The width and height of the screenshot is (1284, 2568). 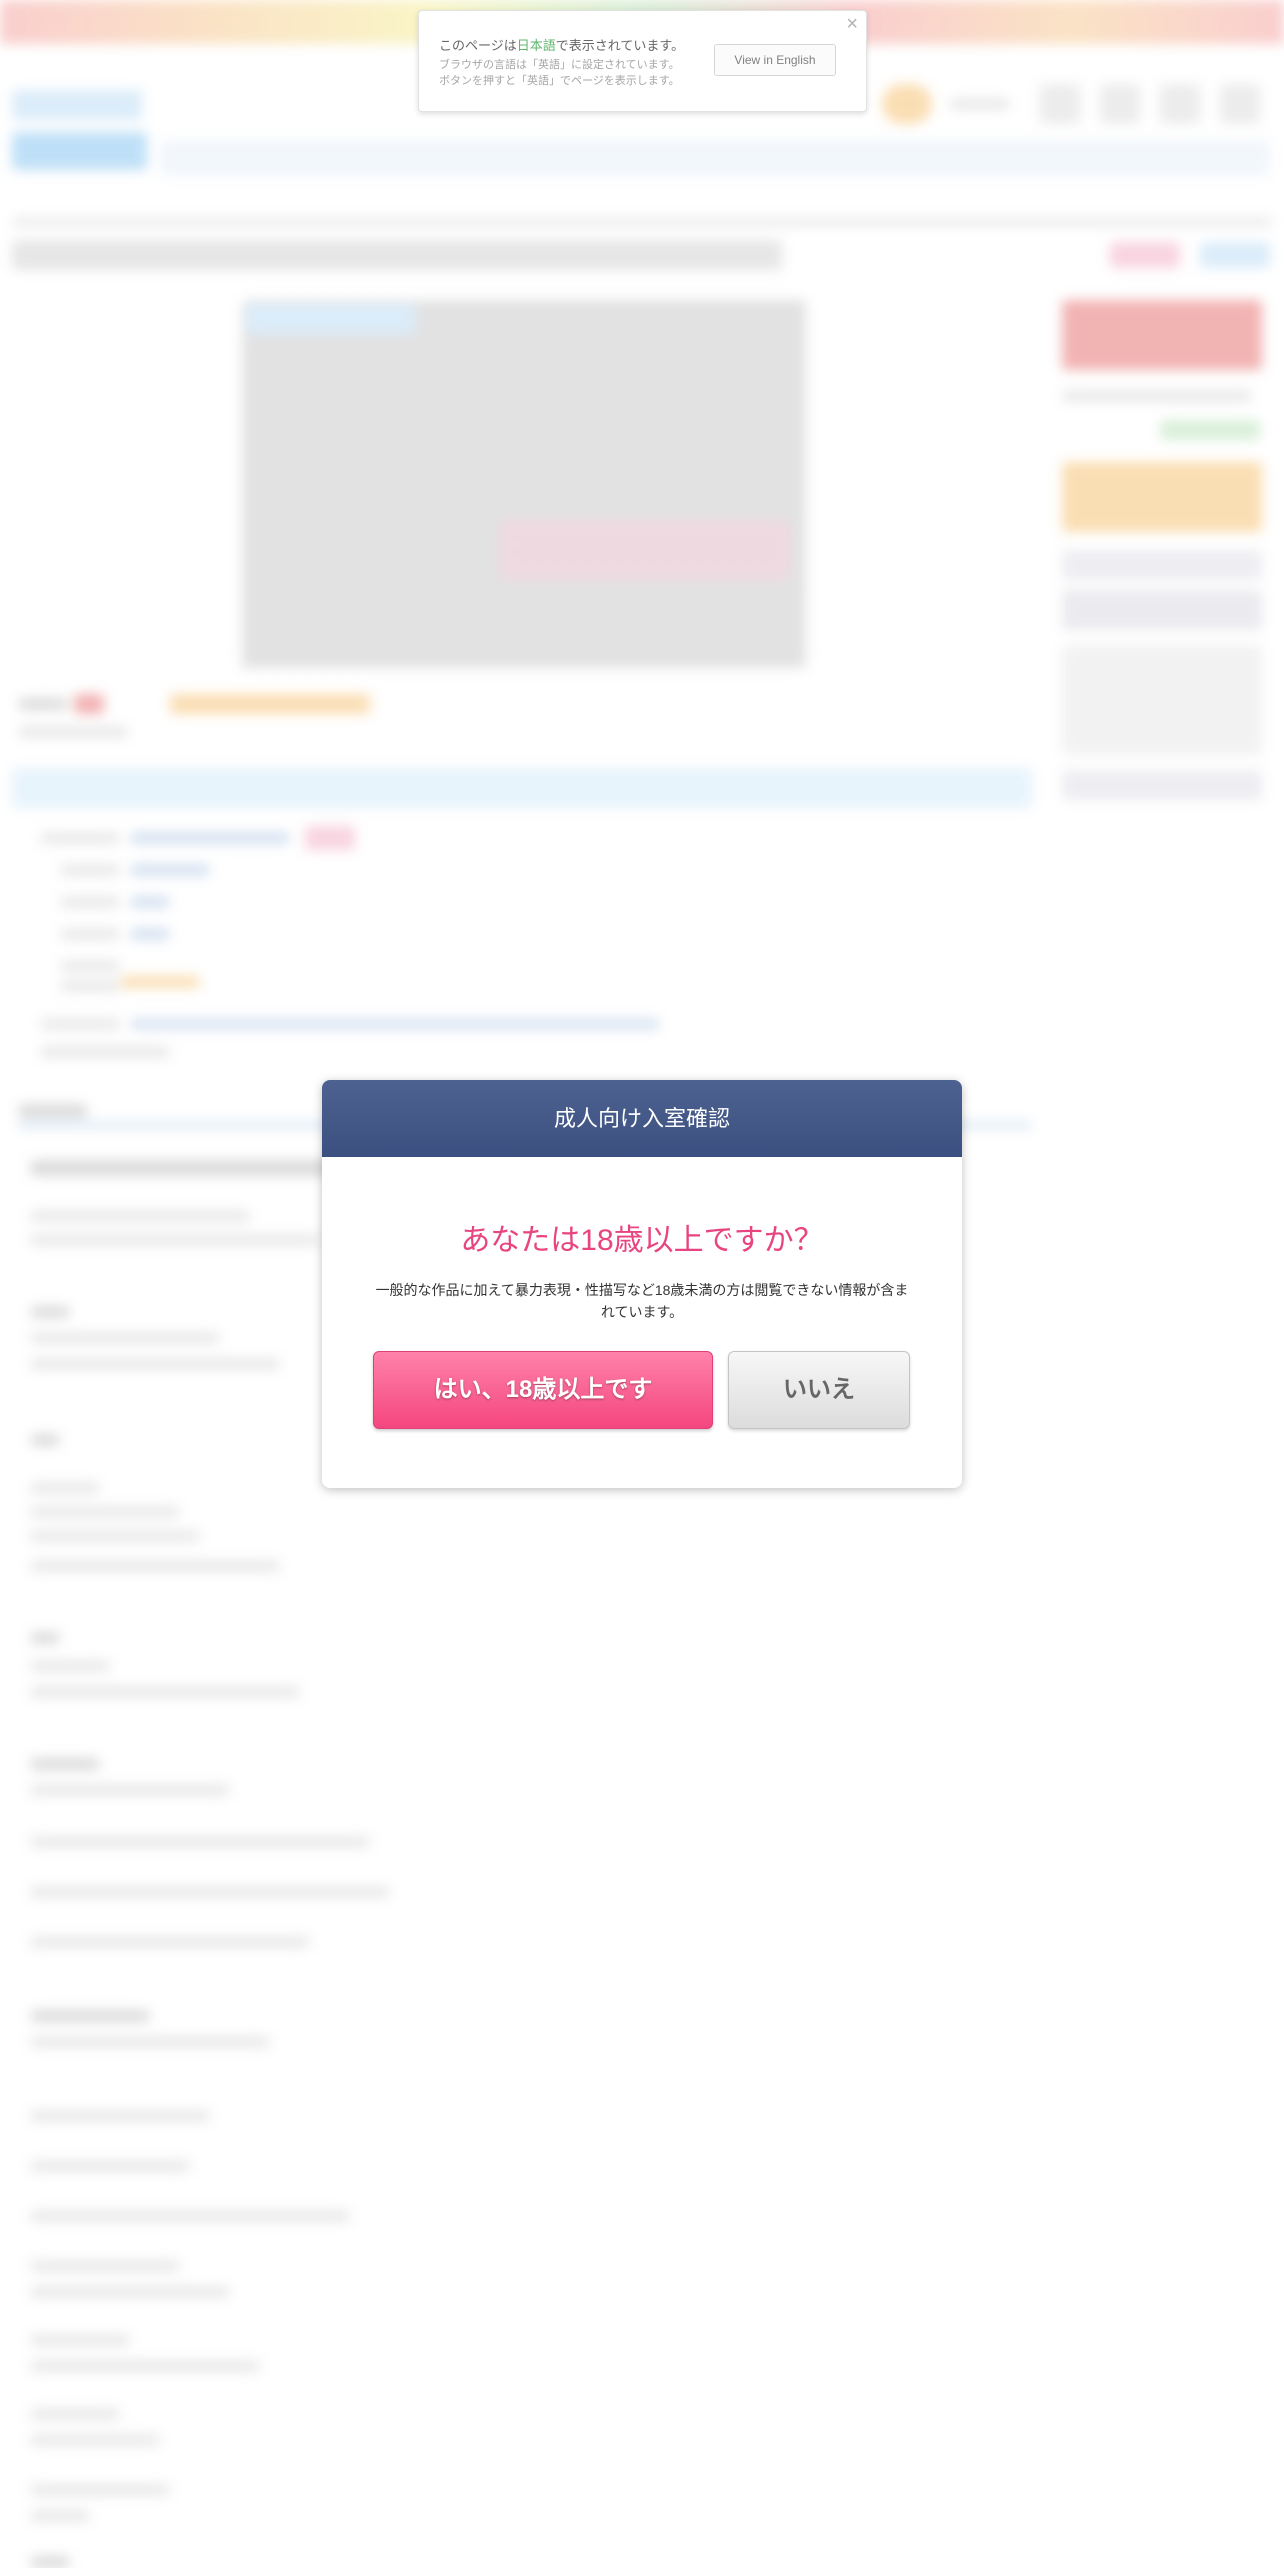 What do you see at coordinates (642, 1240) in the screenshot?
I see `age-question: あなたは18歳以上ですか？` at bounding box center [642, 1240].